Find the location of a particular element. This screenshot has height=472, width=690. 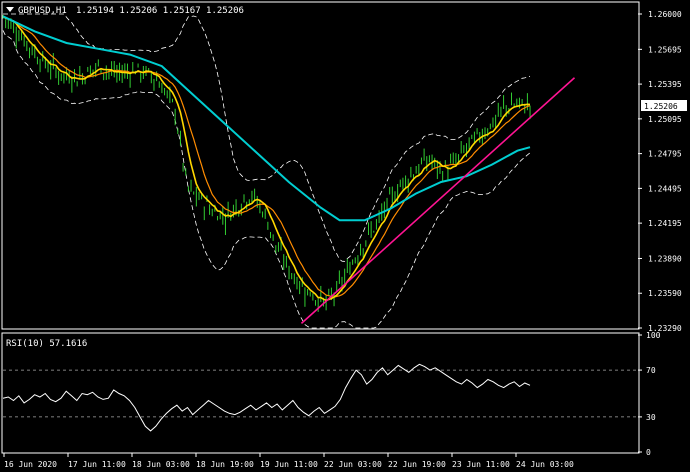

time-tick-label: 16 Jun 2020 is located at coordinates (30, 464).